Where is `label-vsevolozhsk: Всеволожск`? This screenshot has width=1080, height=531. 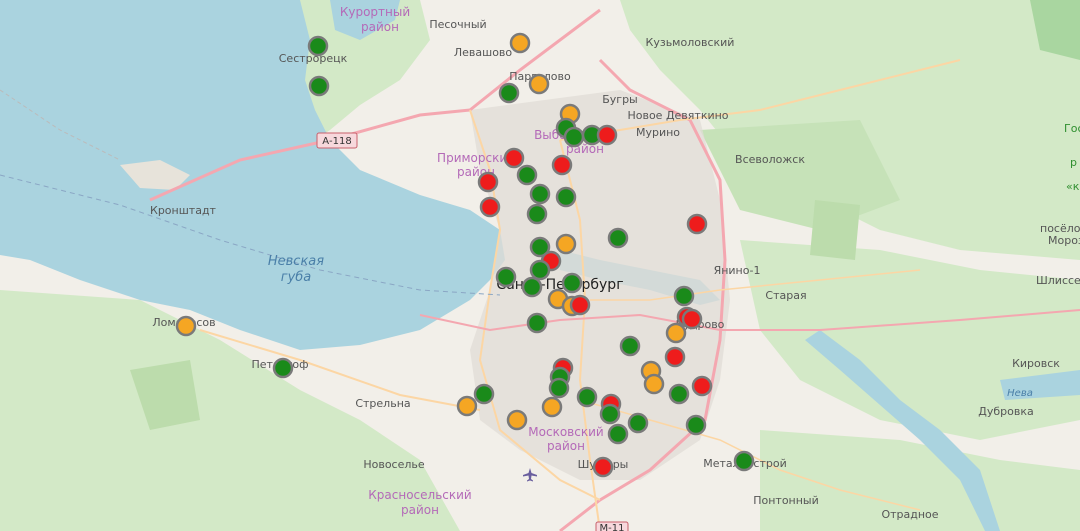
label-vsevolozhsk: Всеволожск is located at coordinates (770, 159).